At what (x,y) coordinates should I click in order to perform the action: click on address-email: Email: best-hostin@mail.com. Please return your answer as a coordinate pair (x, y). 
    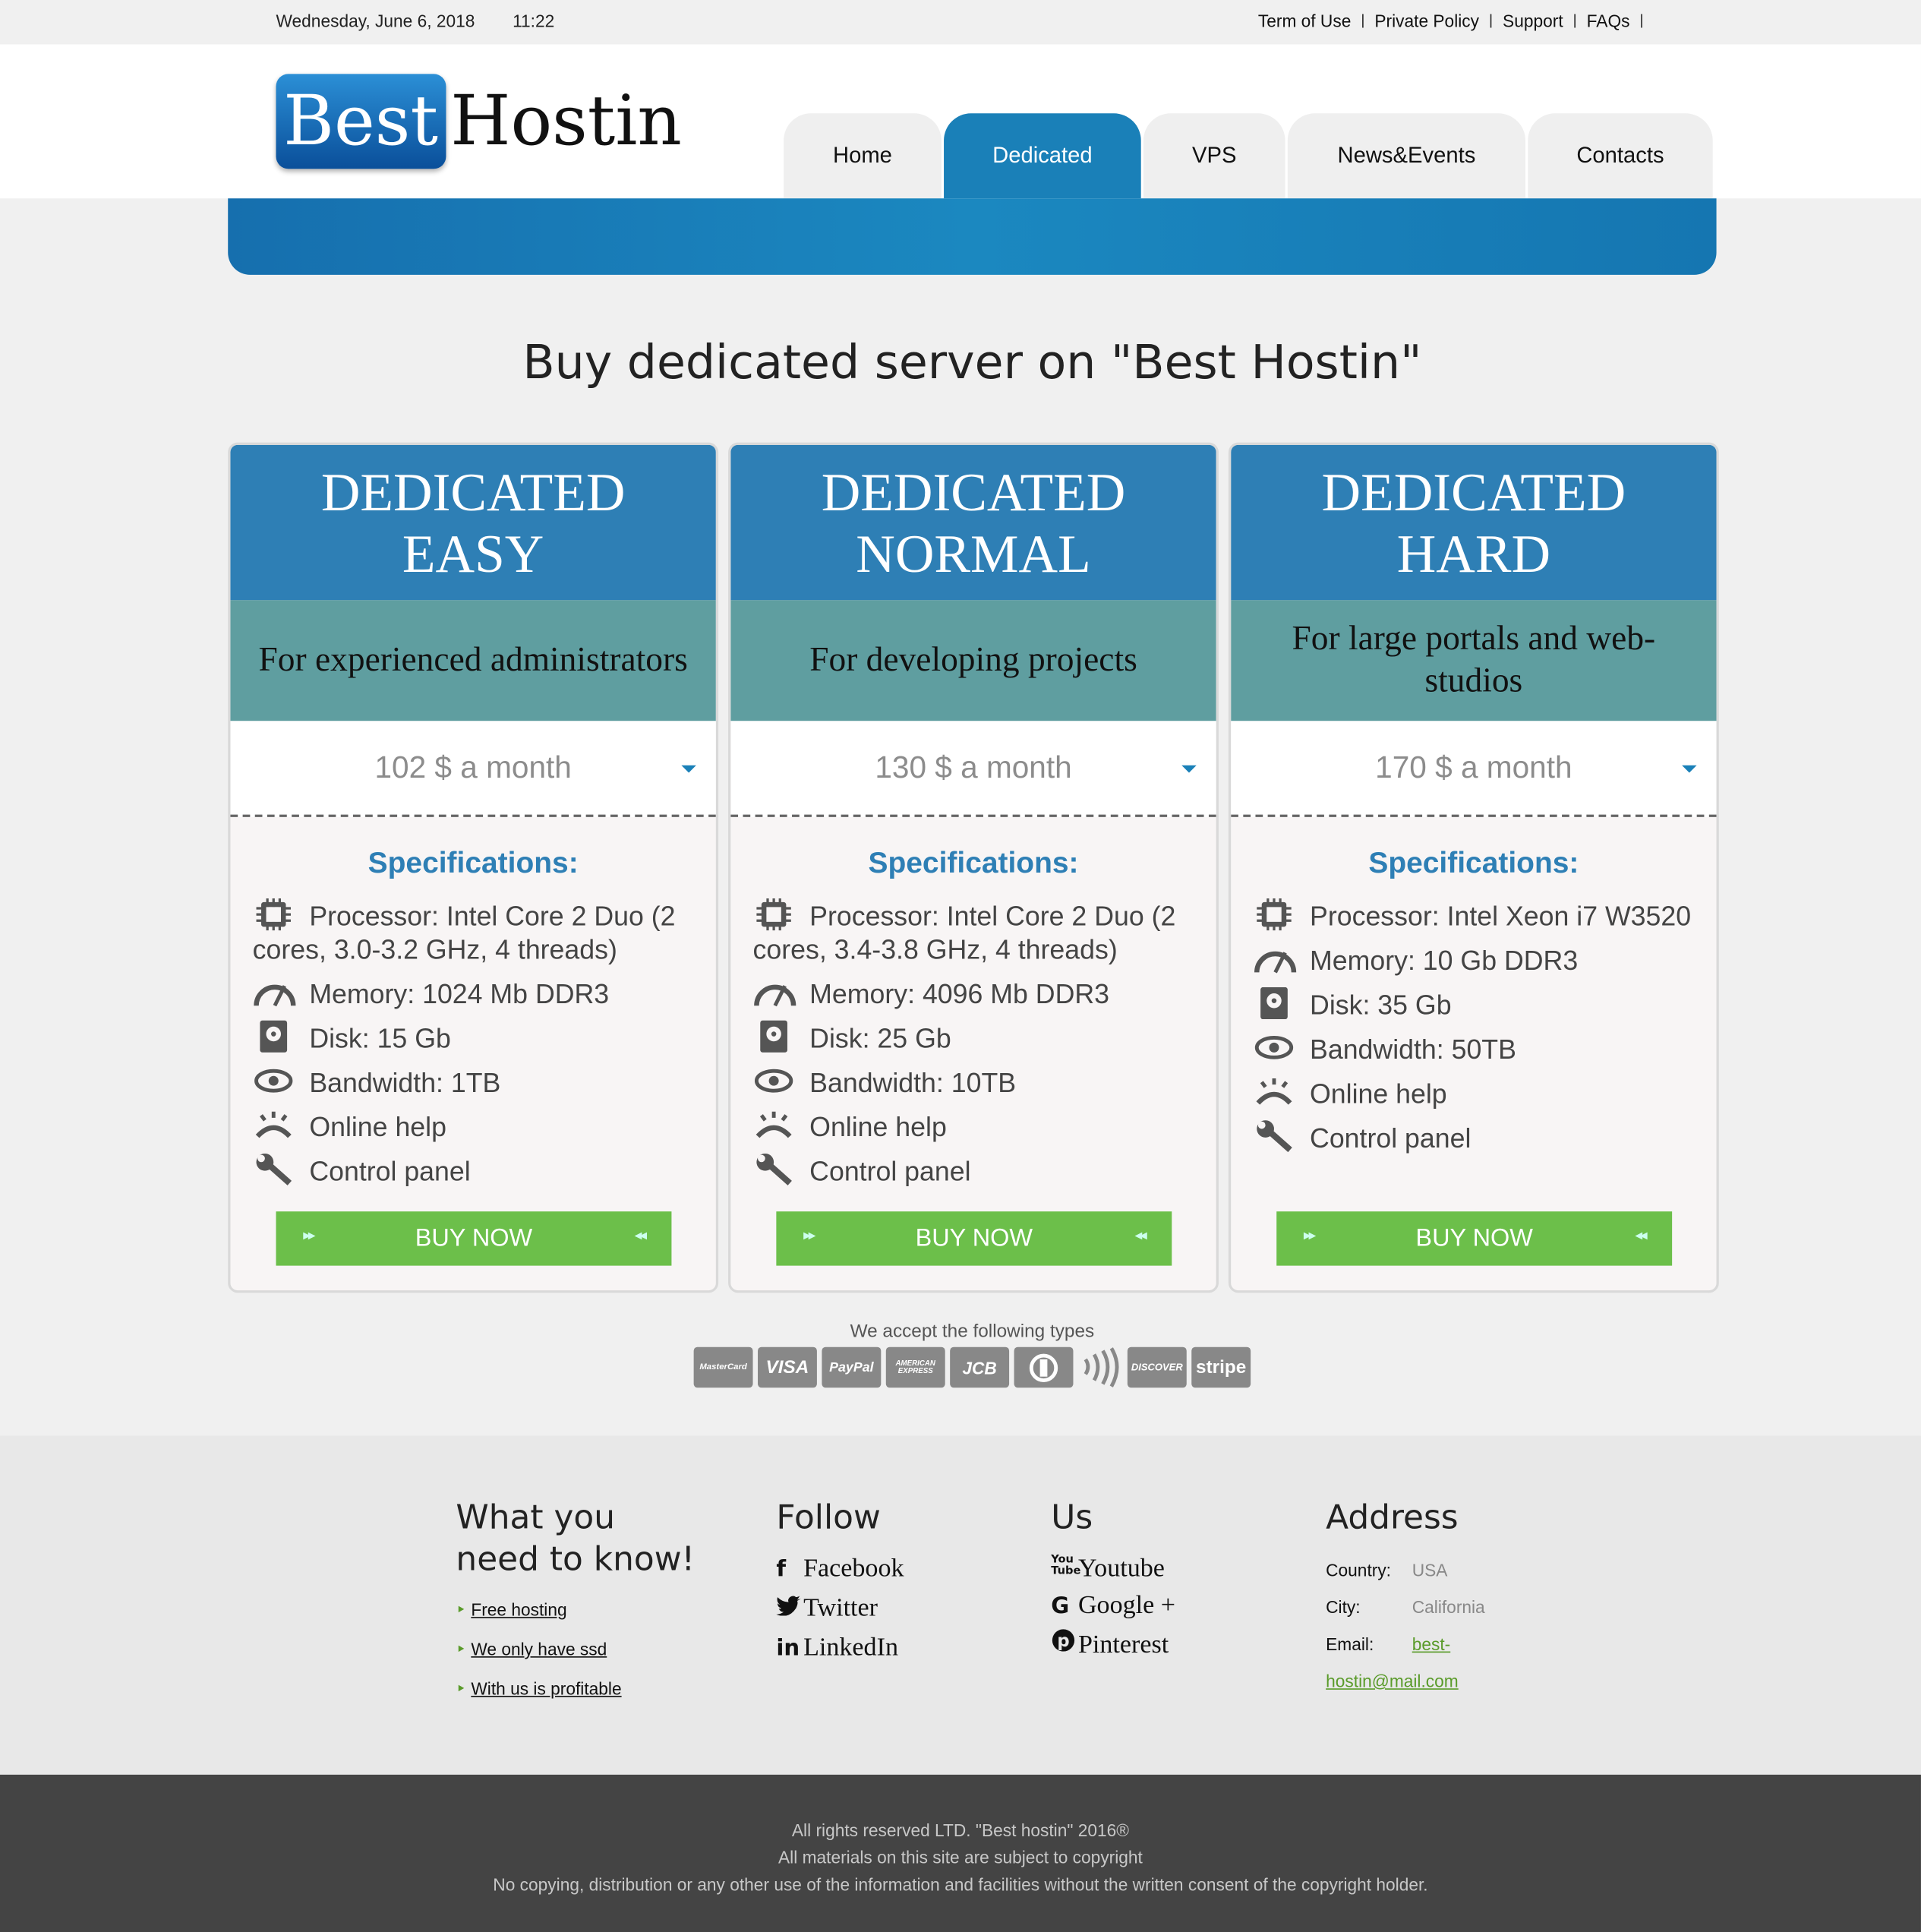
    Looking at the image, I should click on (1424, 1662).